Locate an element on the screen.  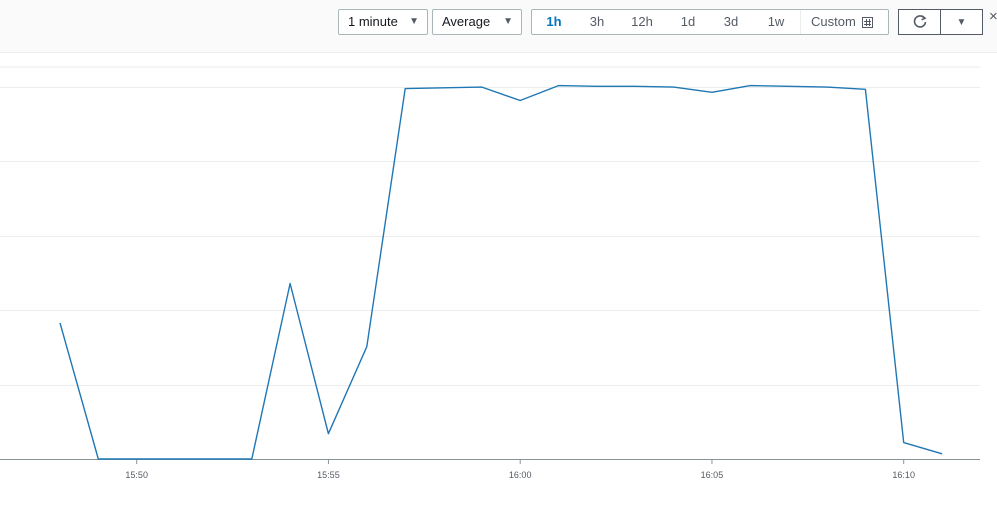
x-tick-label: 16:10 is located at coordinates (903, 475).